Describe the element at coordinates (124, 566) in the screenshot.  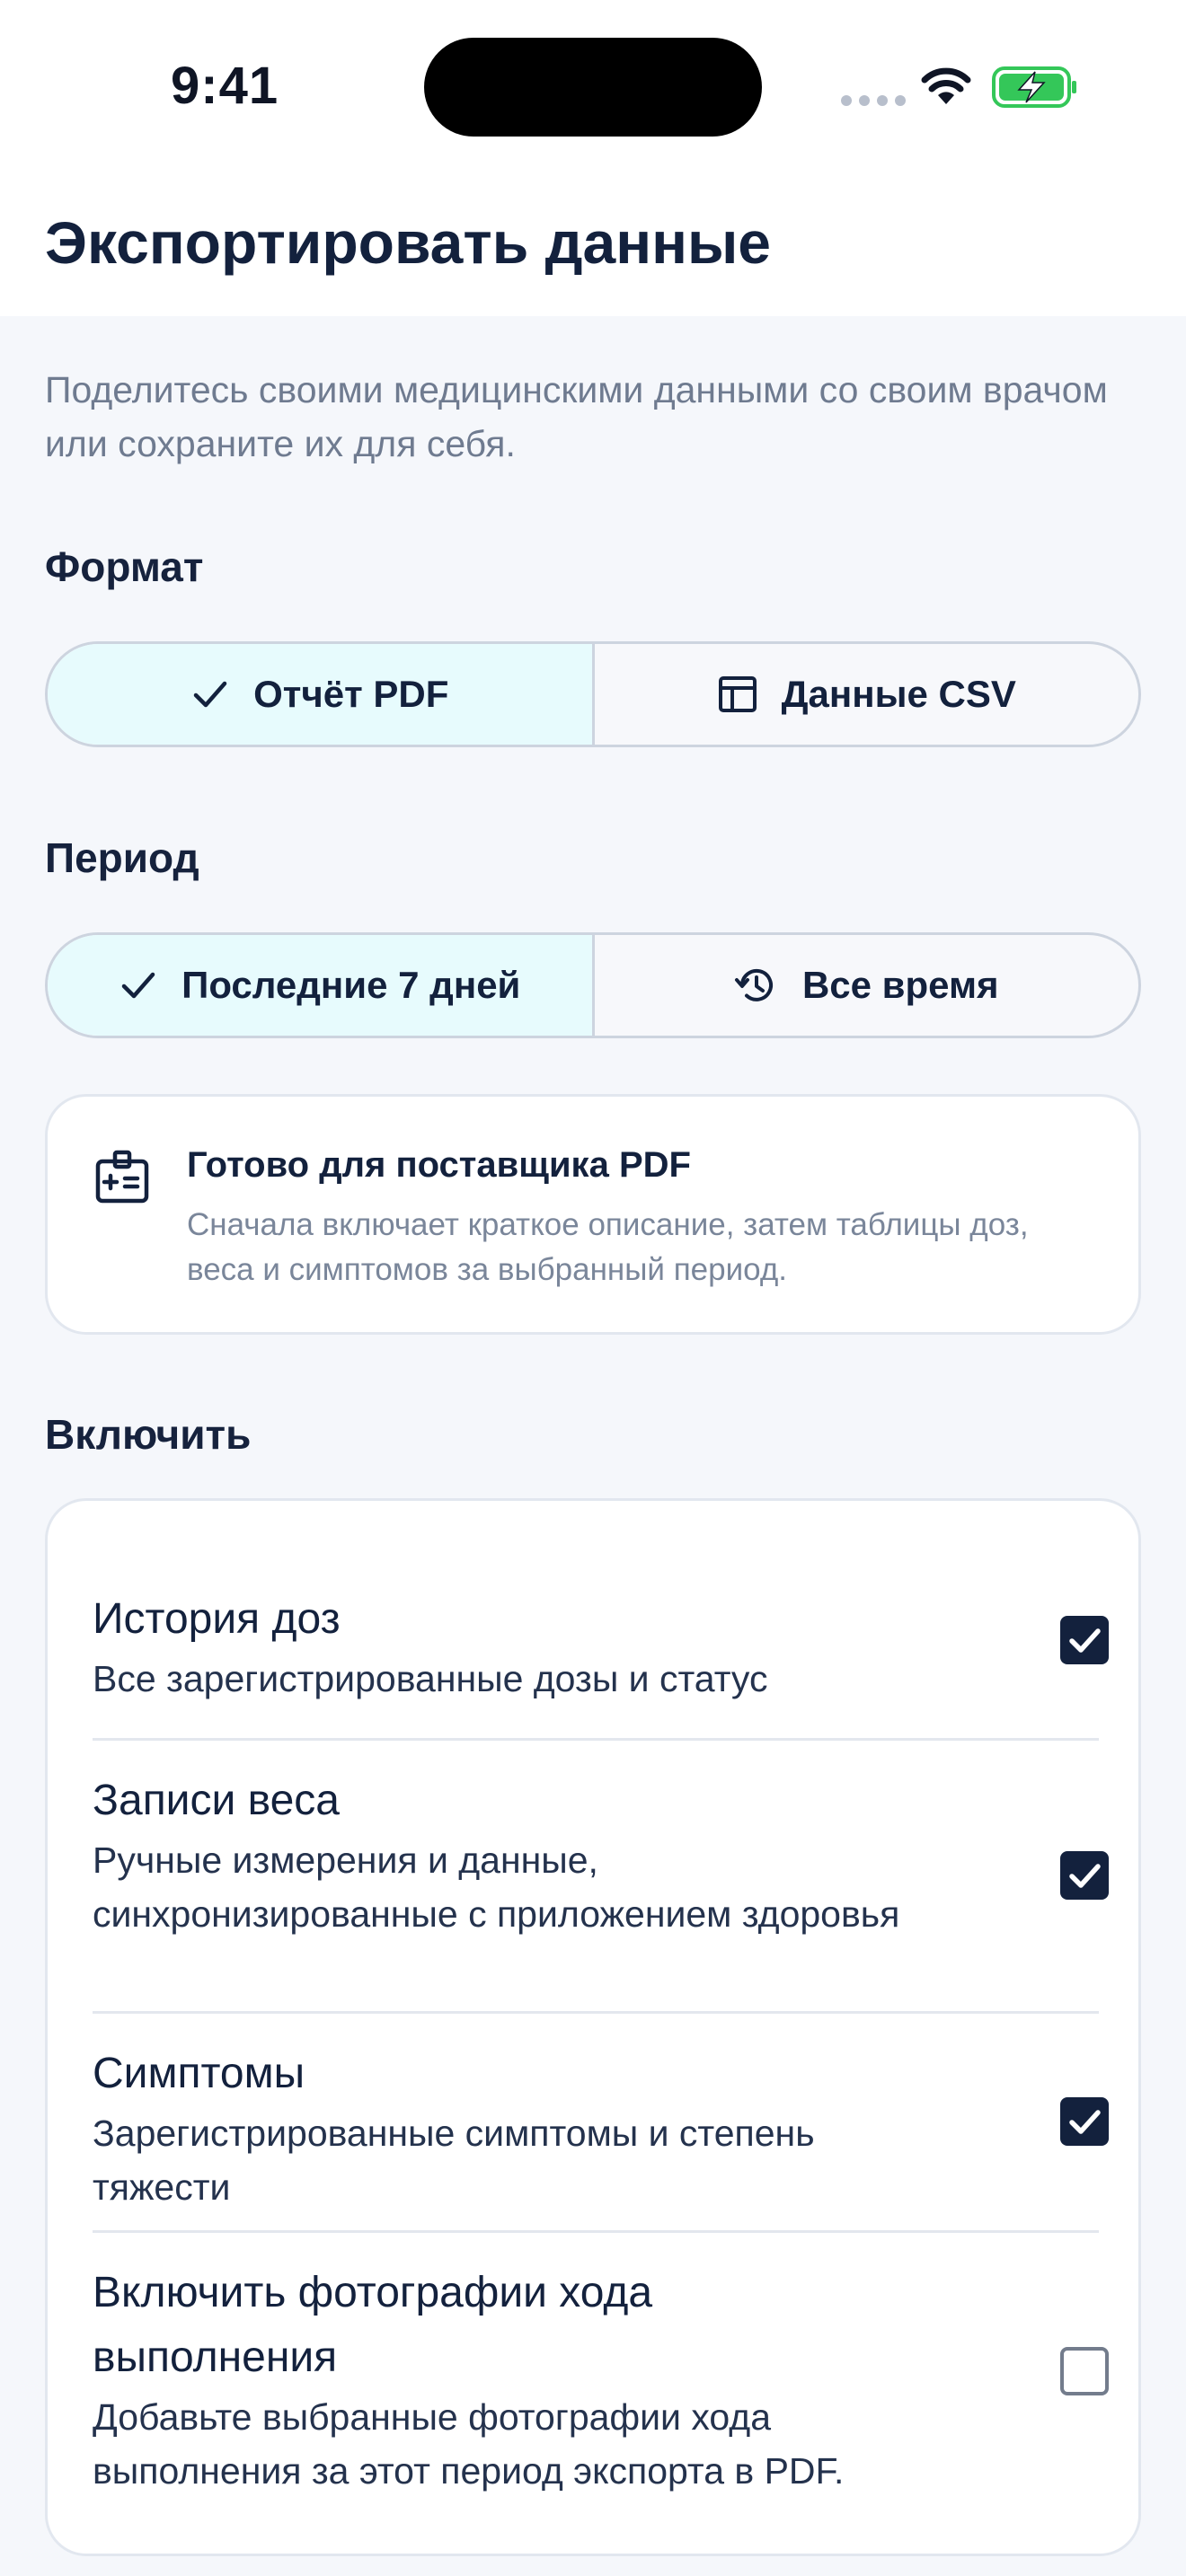
I see `format-label: Формат` at that location.